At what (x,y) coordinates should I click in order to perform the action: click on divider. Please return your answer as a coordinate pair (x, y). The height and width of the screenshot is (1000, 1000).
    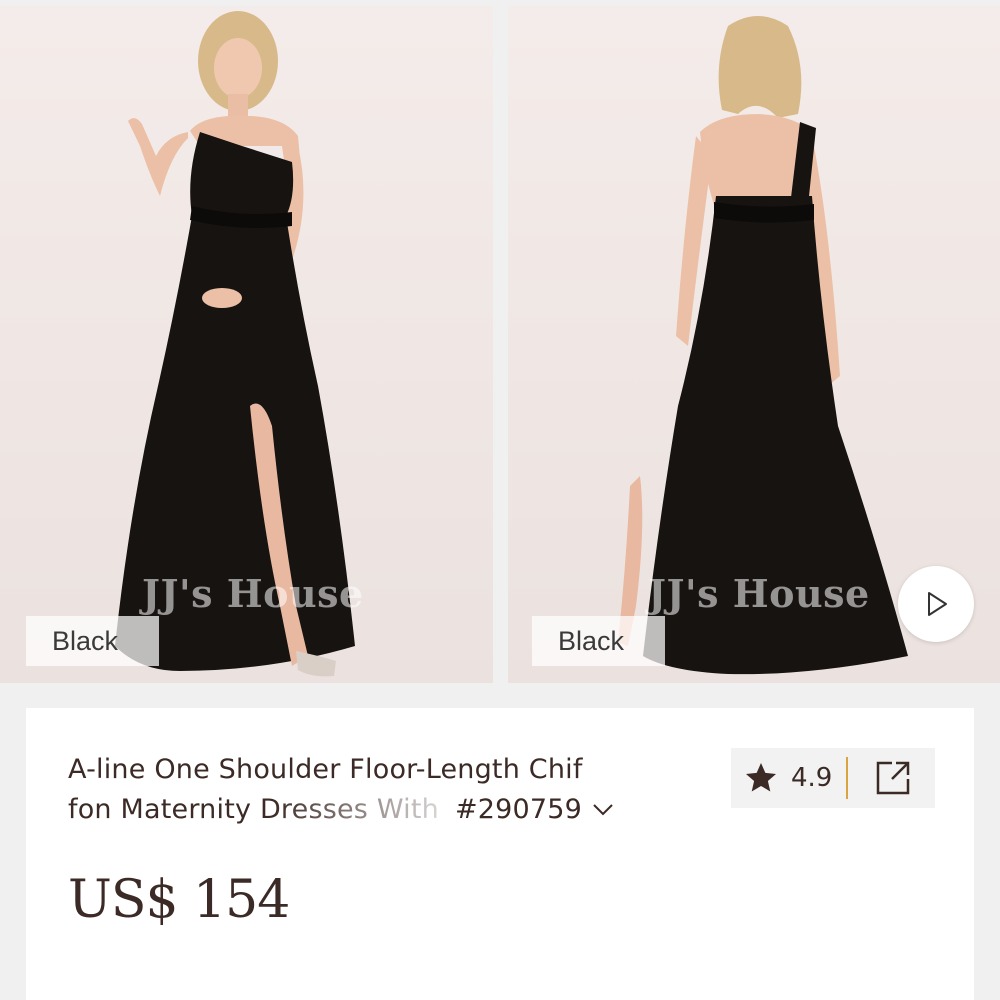
    Looking at the image, I should click on (847, 778).